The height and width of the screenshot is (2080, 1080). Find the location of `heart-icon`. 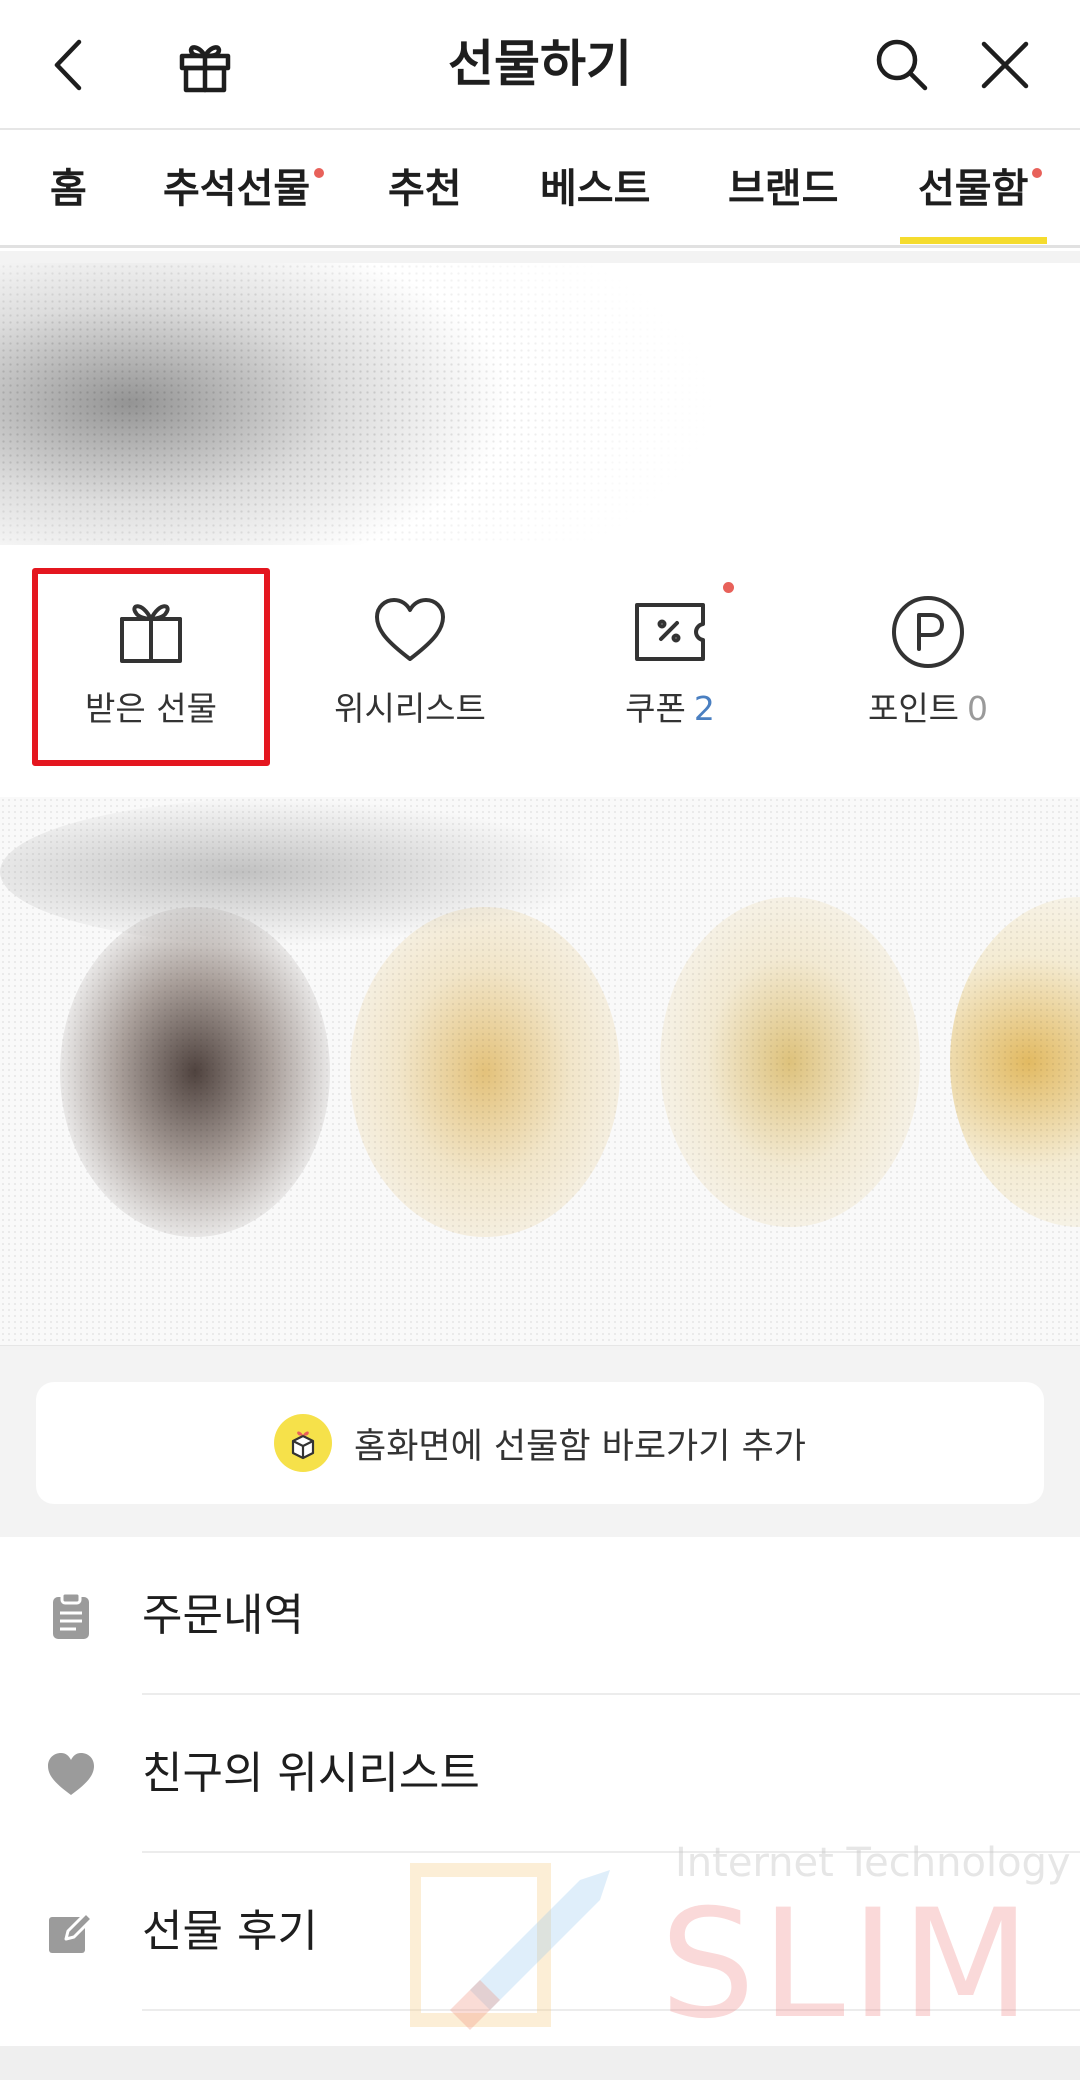

heart-icon is located at coordinates (410, 629).